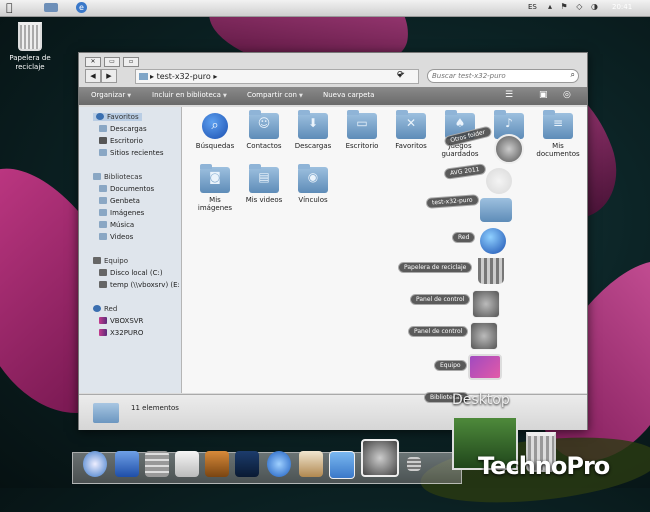  What do you see at coordinates (279, 464) in the screenshot?
I see `player-icon` at bounding box center [279, 464].